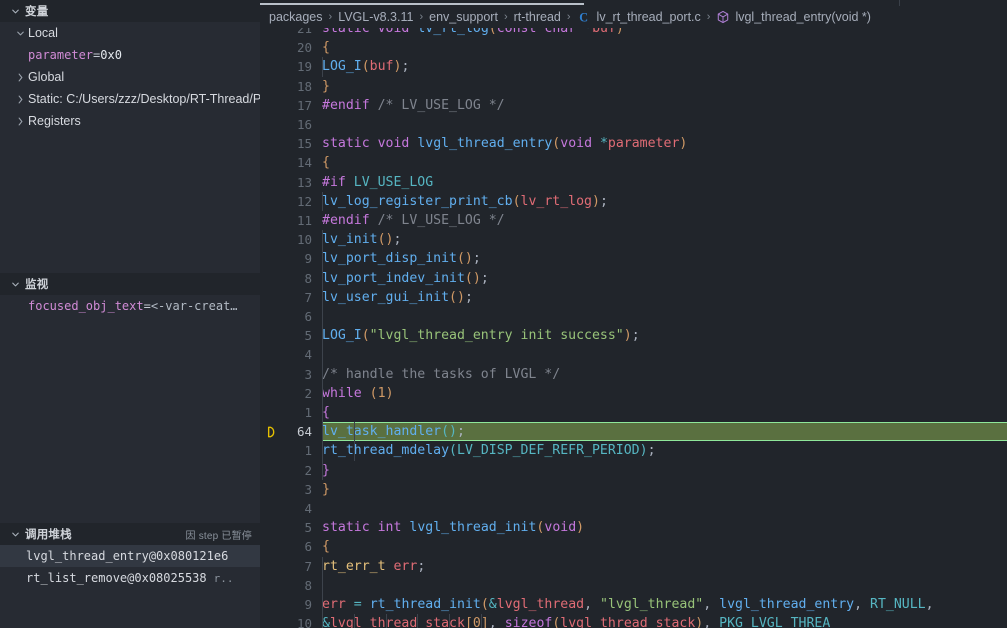  What do you see at coordinates (633, 413) in the screenshot?
I see `code-line: 1 {` at bounding box center [633, 413].